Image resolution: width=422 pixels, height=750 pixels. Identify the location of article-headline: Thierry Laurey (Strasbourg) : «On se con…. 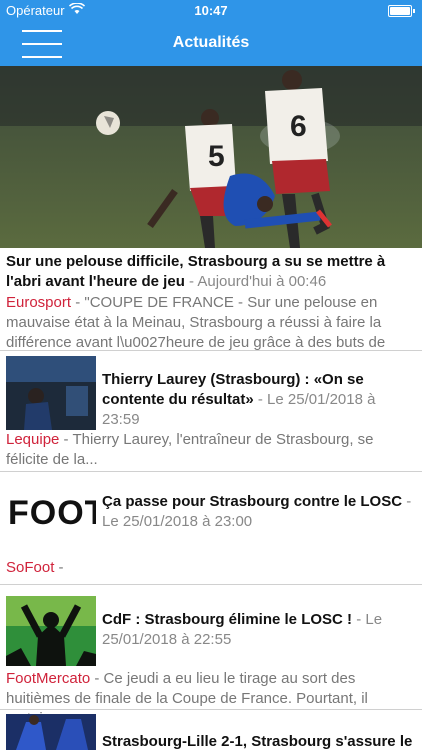
(258, 400).